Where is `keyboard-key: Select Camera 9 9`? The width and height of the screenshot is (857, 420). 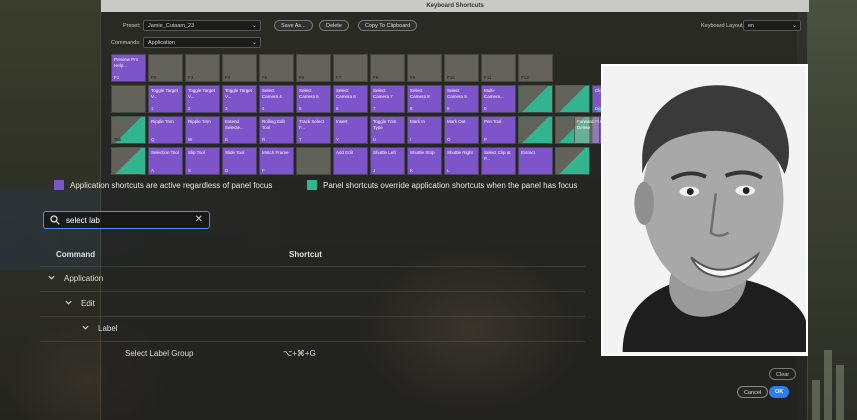 keyboard-key: Select Camera 9 9 is located at coordinates (461, 99).